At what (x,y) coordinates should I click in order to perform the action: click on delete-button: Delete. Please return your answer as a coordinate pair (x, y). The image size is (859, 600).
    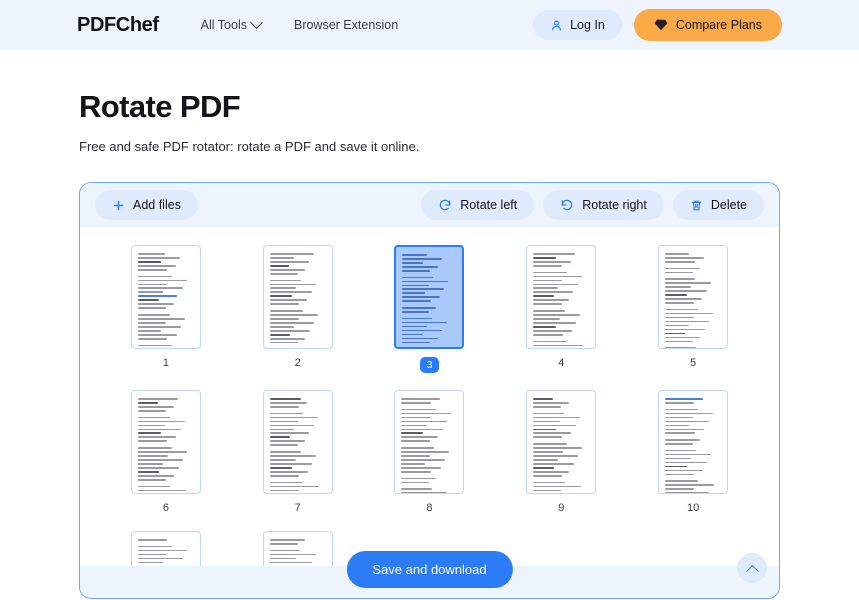
    Looking at the image, I should click on (718, 205).